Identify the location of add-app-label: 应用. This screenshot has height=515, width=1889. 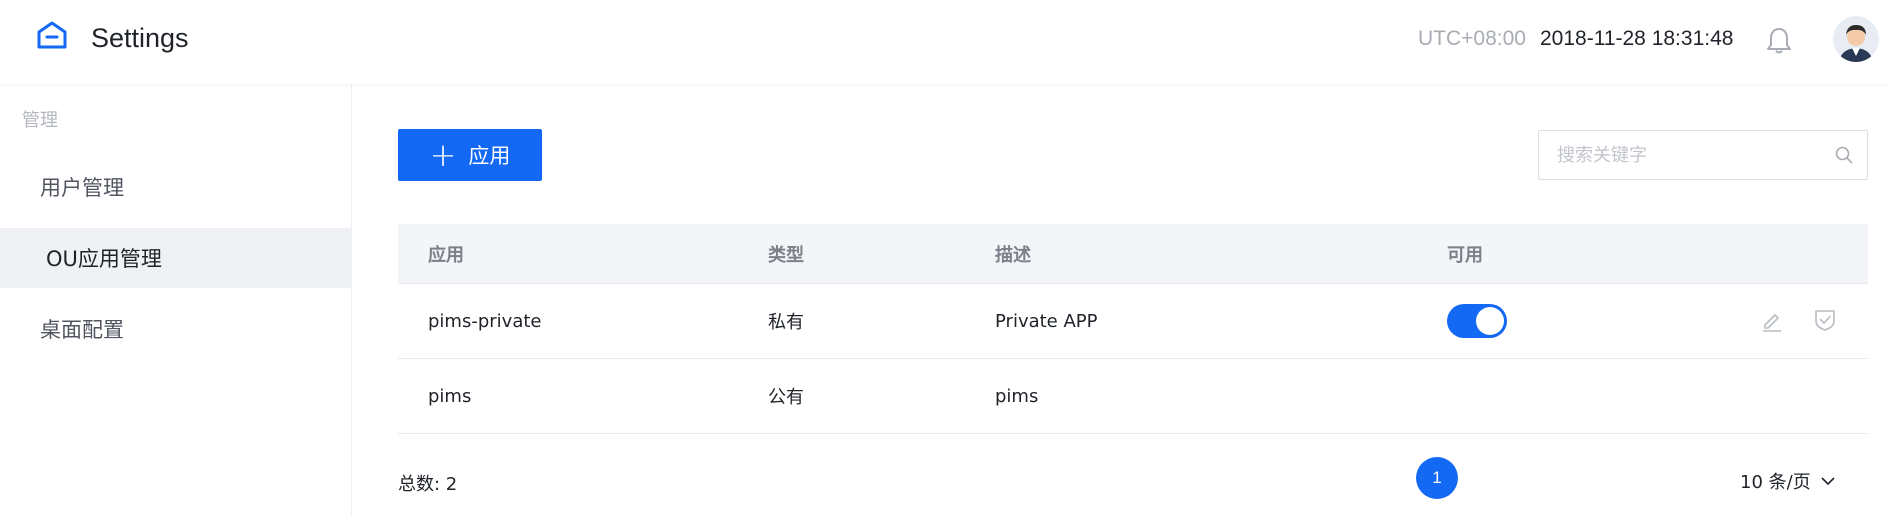
(489, 156).